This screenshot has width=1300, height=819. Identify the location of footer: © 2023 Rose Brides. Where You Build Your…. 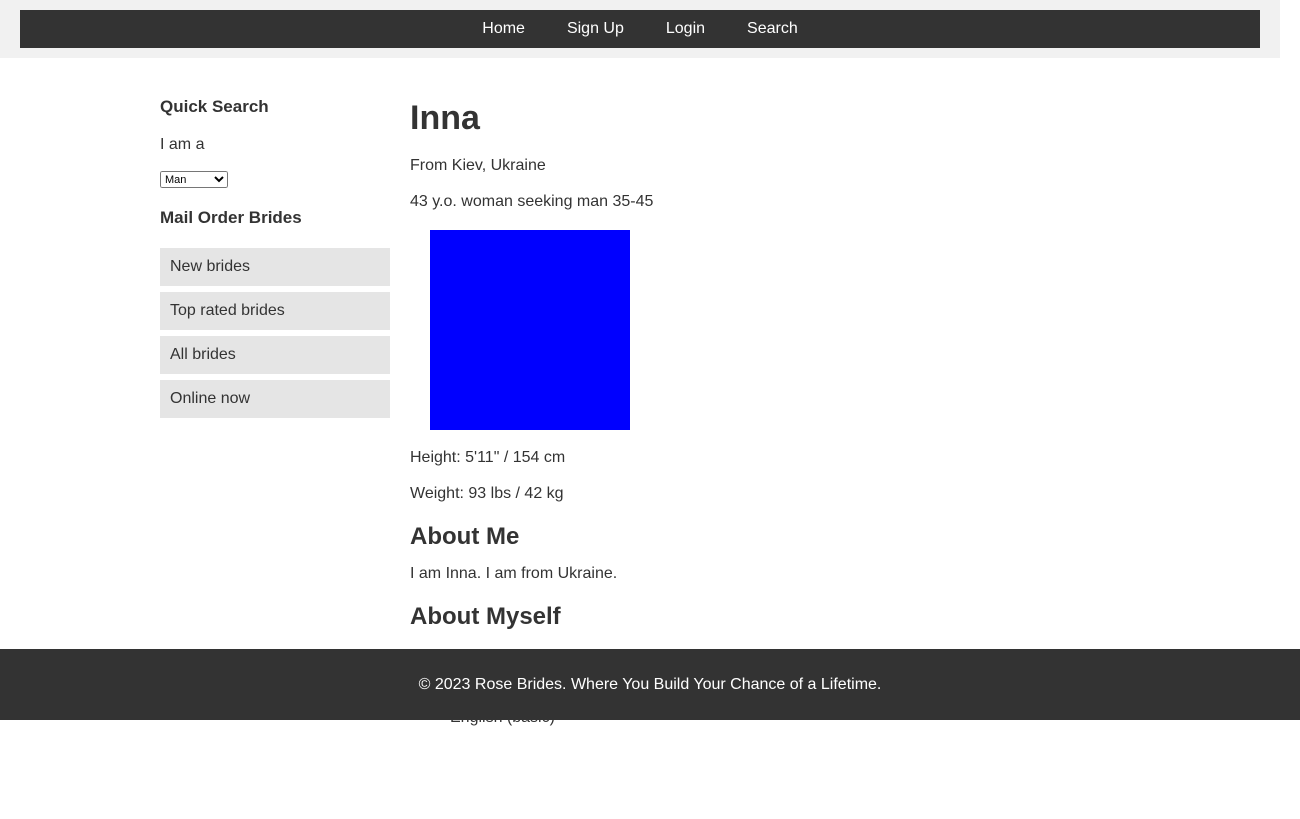
(650, 684).